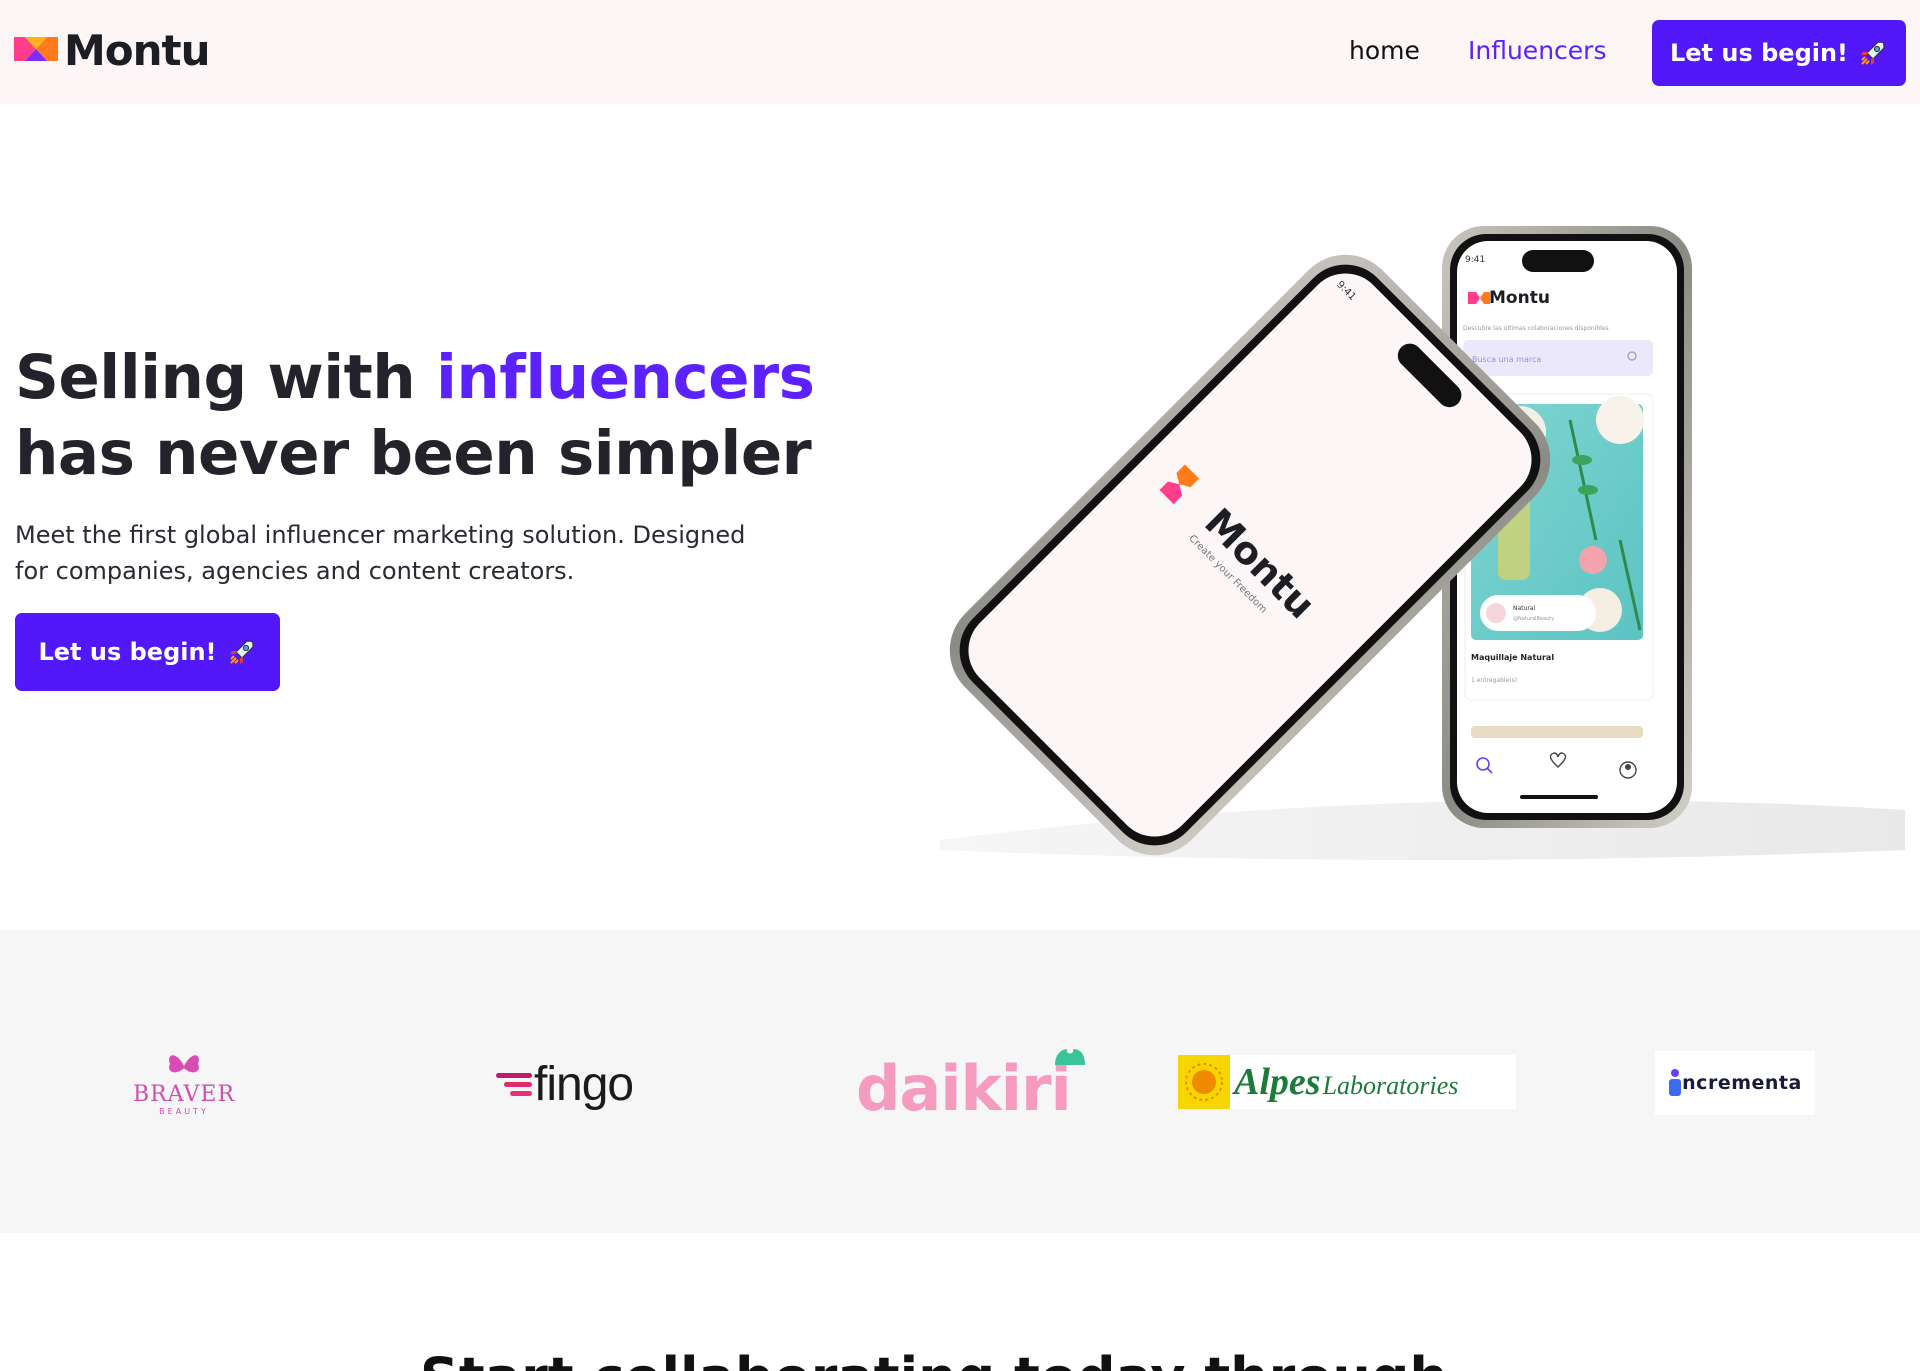 The image size is (1920, 1371). Describe the element at coordinates (625, 377) in the screenshot. I see `hero-title-accent: influencers` at that location.